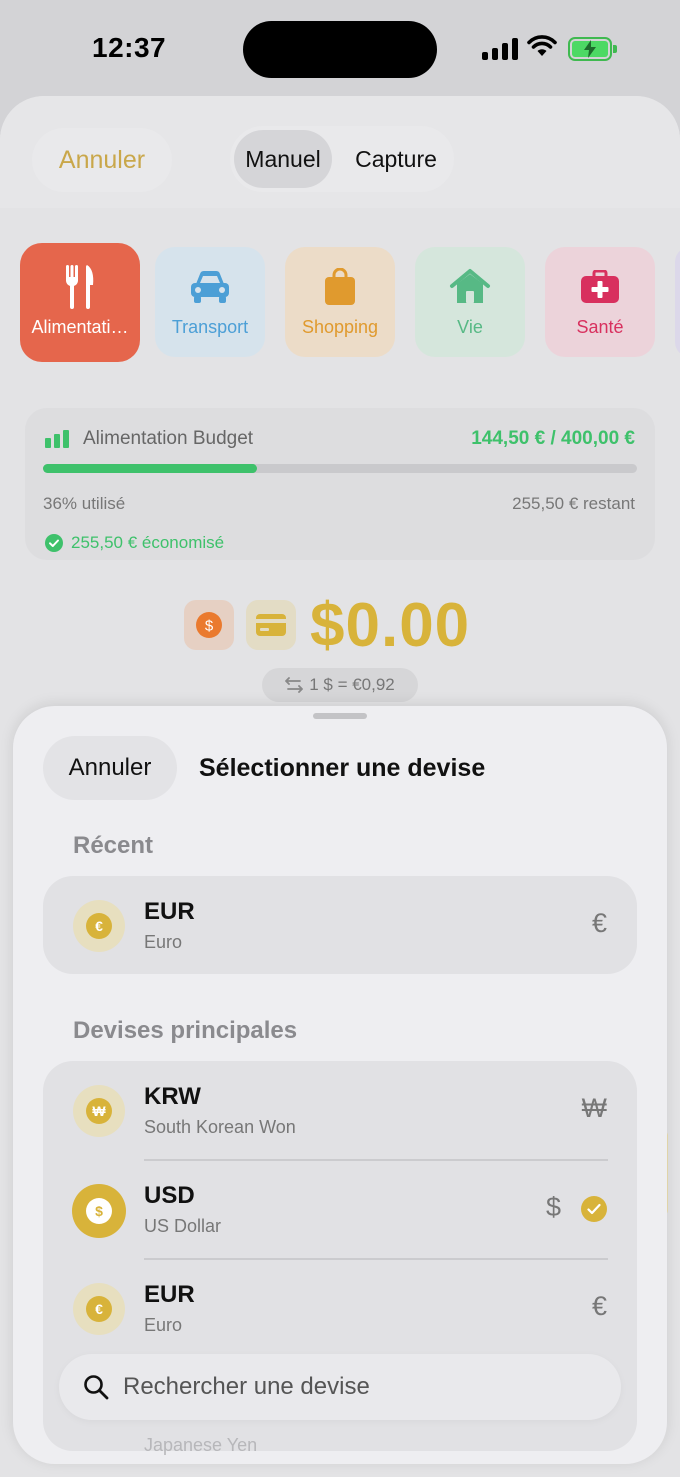  I want to click on currency-row-eur: € EUR Euro €, so click(340, 1308).